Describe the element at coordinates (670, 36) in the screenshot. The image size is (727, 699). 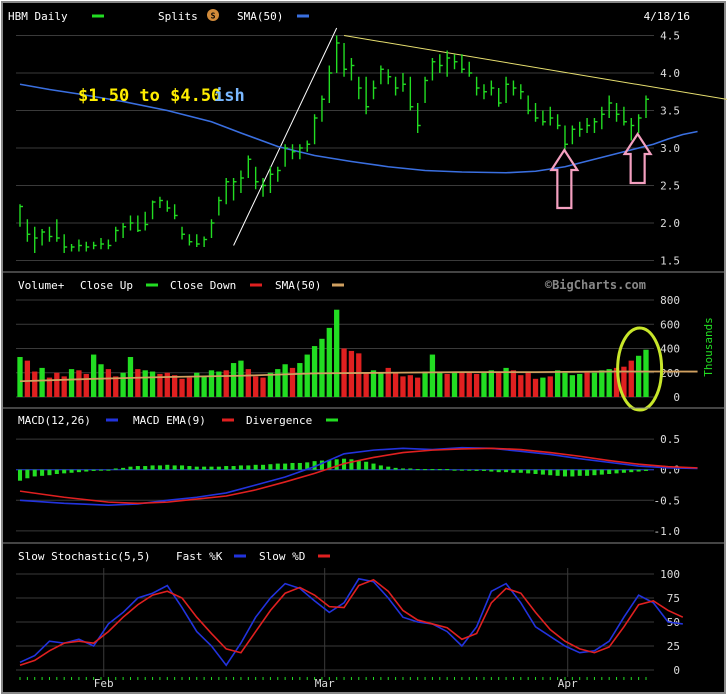
I see `price-tick-label: 4.5` at that location.